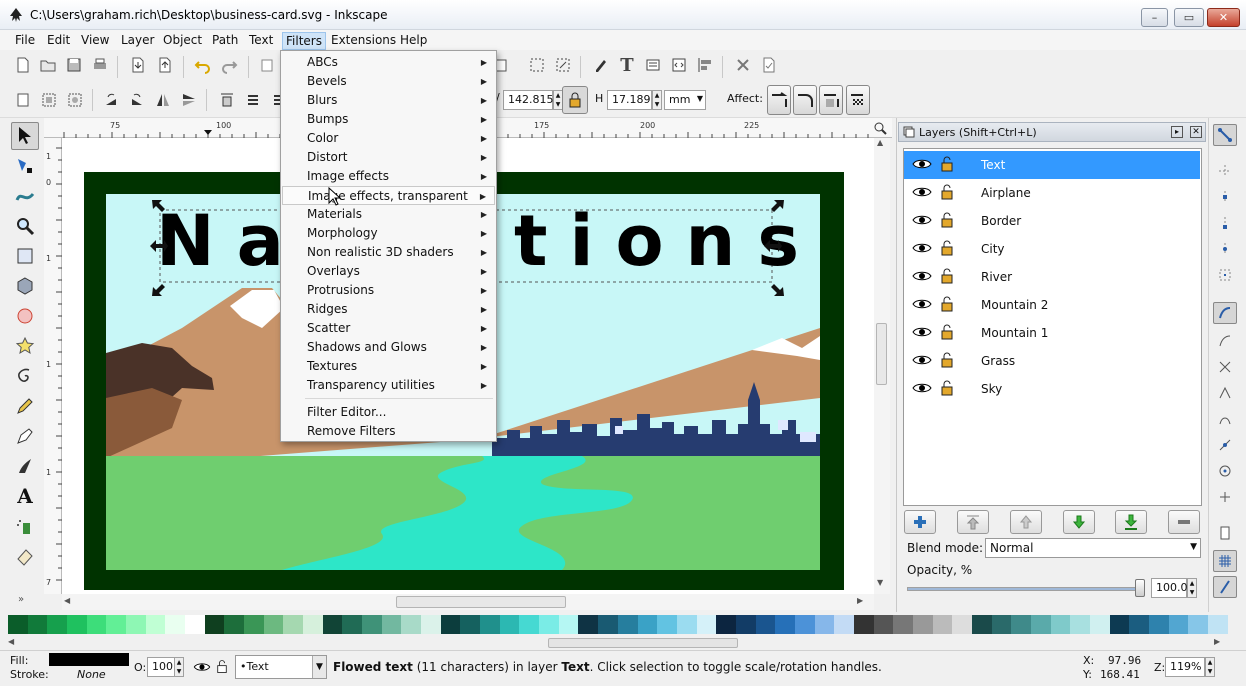 The height and width of the screenshot is (686, 1246). I want to click on snap-page-border-toggle, so click(1225, 533).